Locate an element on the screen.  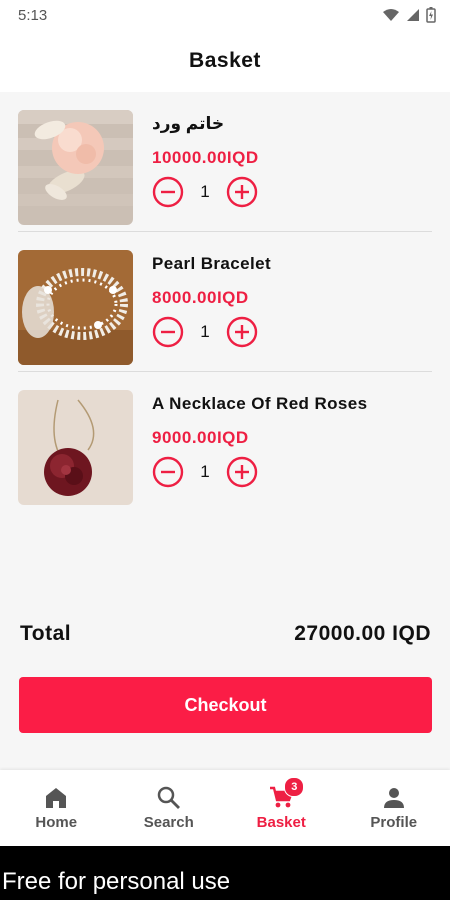
bottom-nav: Home Search 3 Basket Profile is located at coordinates (225, 808).